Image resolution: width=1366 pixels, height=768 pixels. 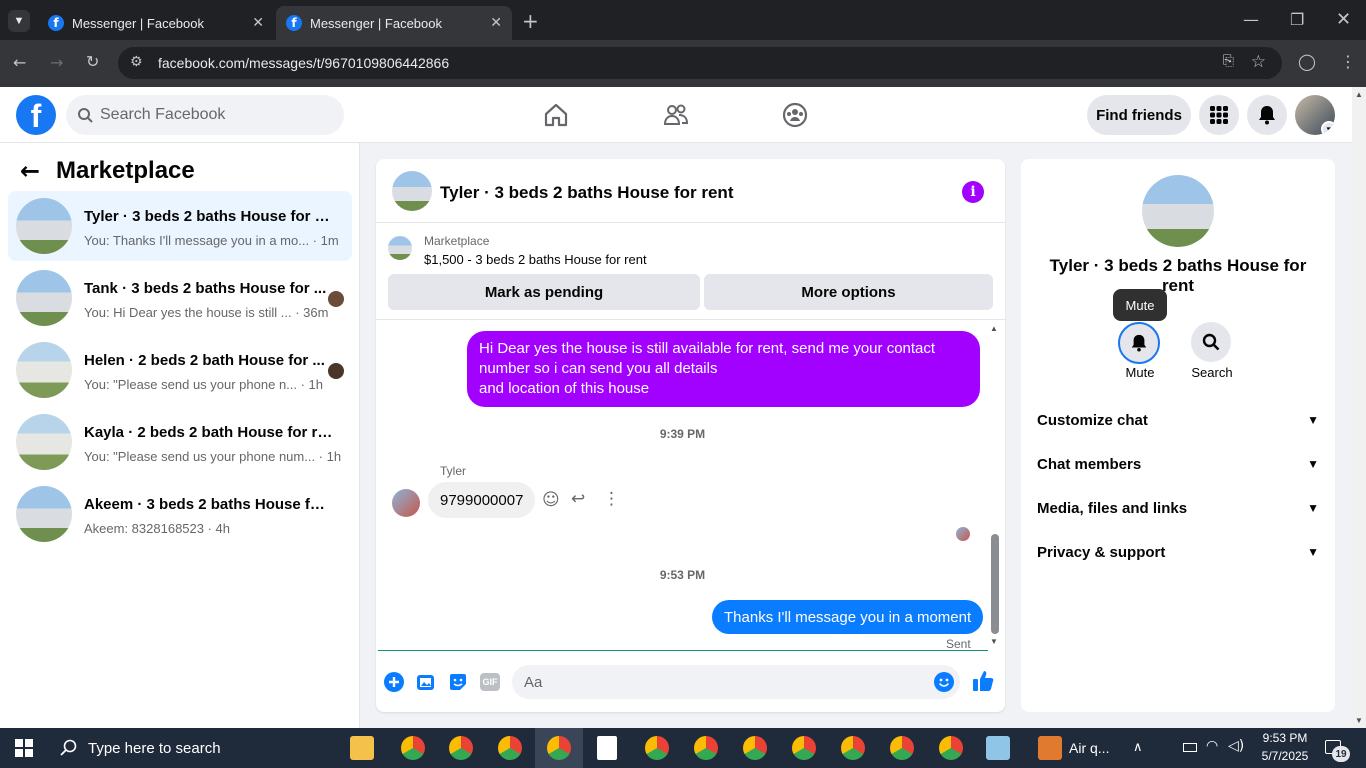 What do you see at coordinates (1219, 115) in the screenshot?
I see `menu-button` at bounding box center [1219, 115].